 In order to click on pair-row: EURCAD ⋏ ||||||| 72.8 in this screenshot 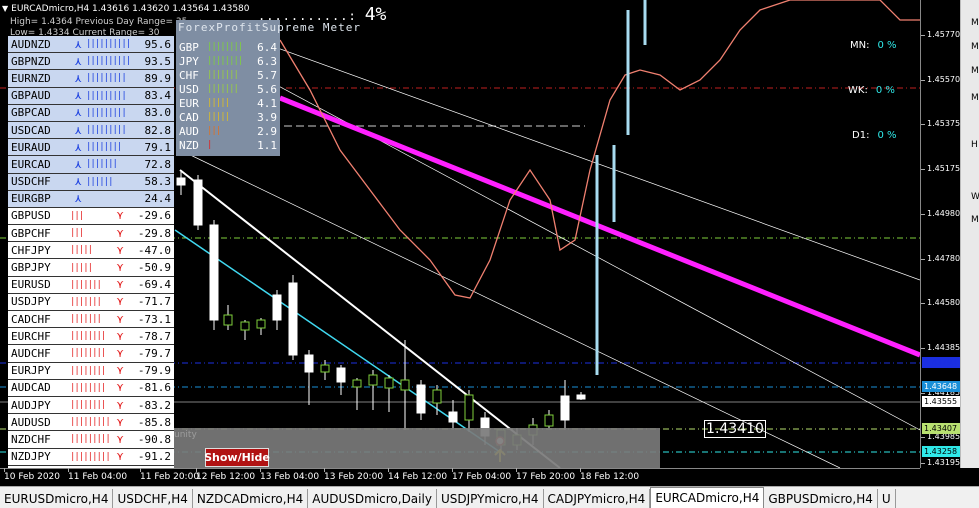, I will do `click(91, 165)`.